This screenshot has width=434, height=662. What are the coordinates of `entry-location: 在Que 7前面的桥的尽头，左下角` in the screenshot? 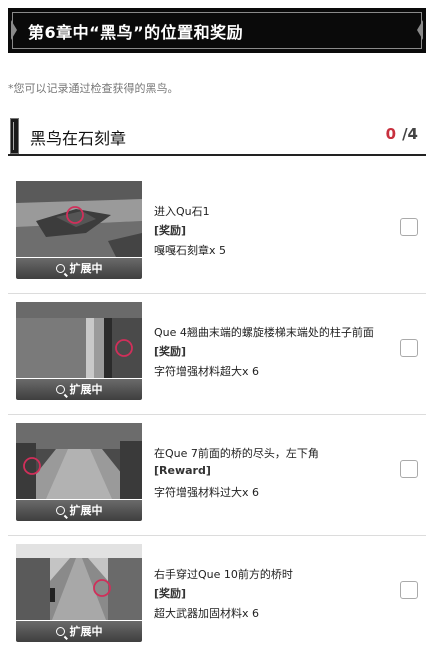 It's located at (236, 453).